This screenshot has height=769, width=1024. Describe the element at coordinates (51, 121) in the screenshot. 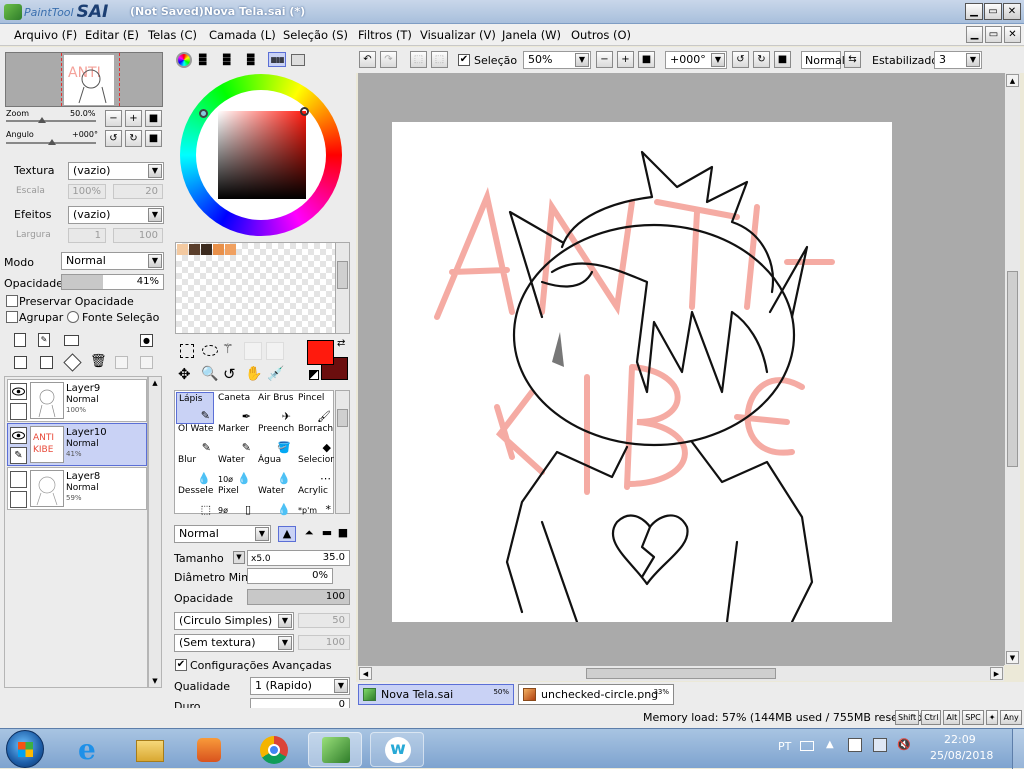

I see `zoom-slider` at that location.